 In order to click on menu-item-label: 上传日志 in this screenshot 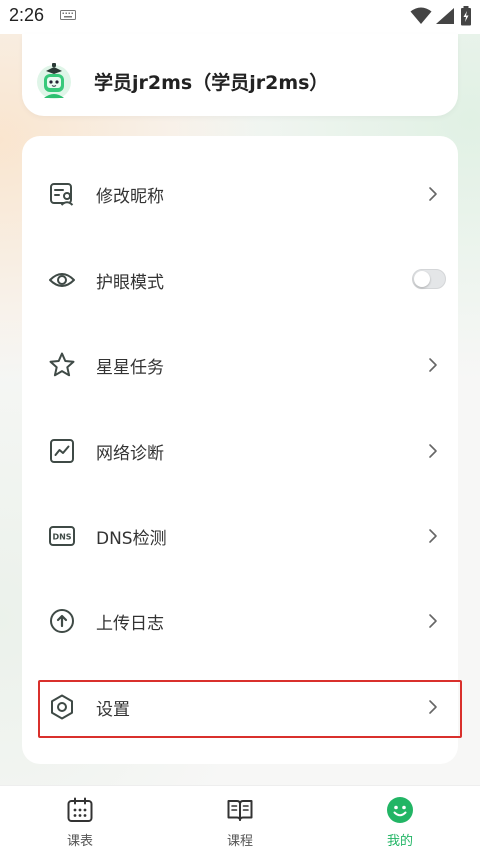, I will do `click(130, 624)`.